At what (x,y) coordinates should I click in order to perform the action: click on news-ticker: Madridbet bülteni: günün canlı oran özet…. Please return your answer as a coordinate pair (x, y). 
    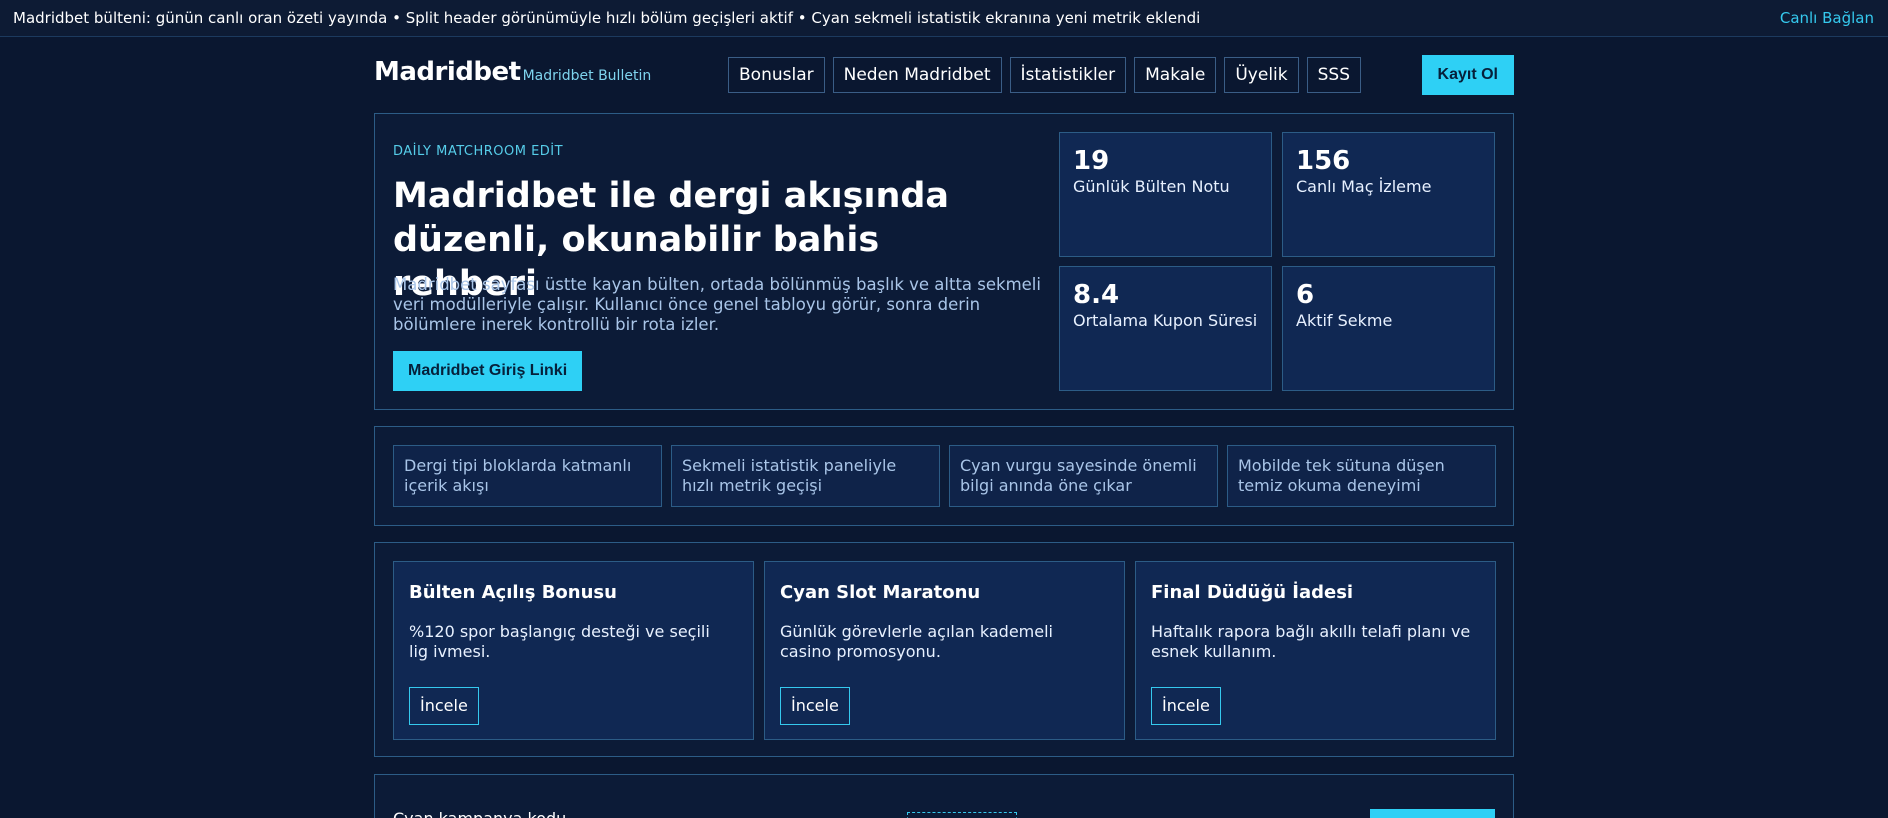
    Looking at the image, I should click on (944, 18).